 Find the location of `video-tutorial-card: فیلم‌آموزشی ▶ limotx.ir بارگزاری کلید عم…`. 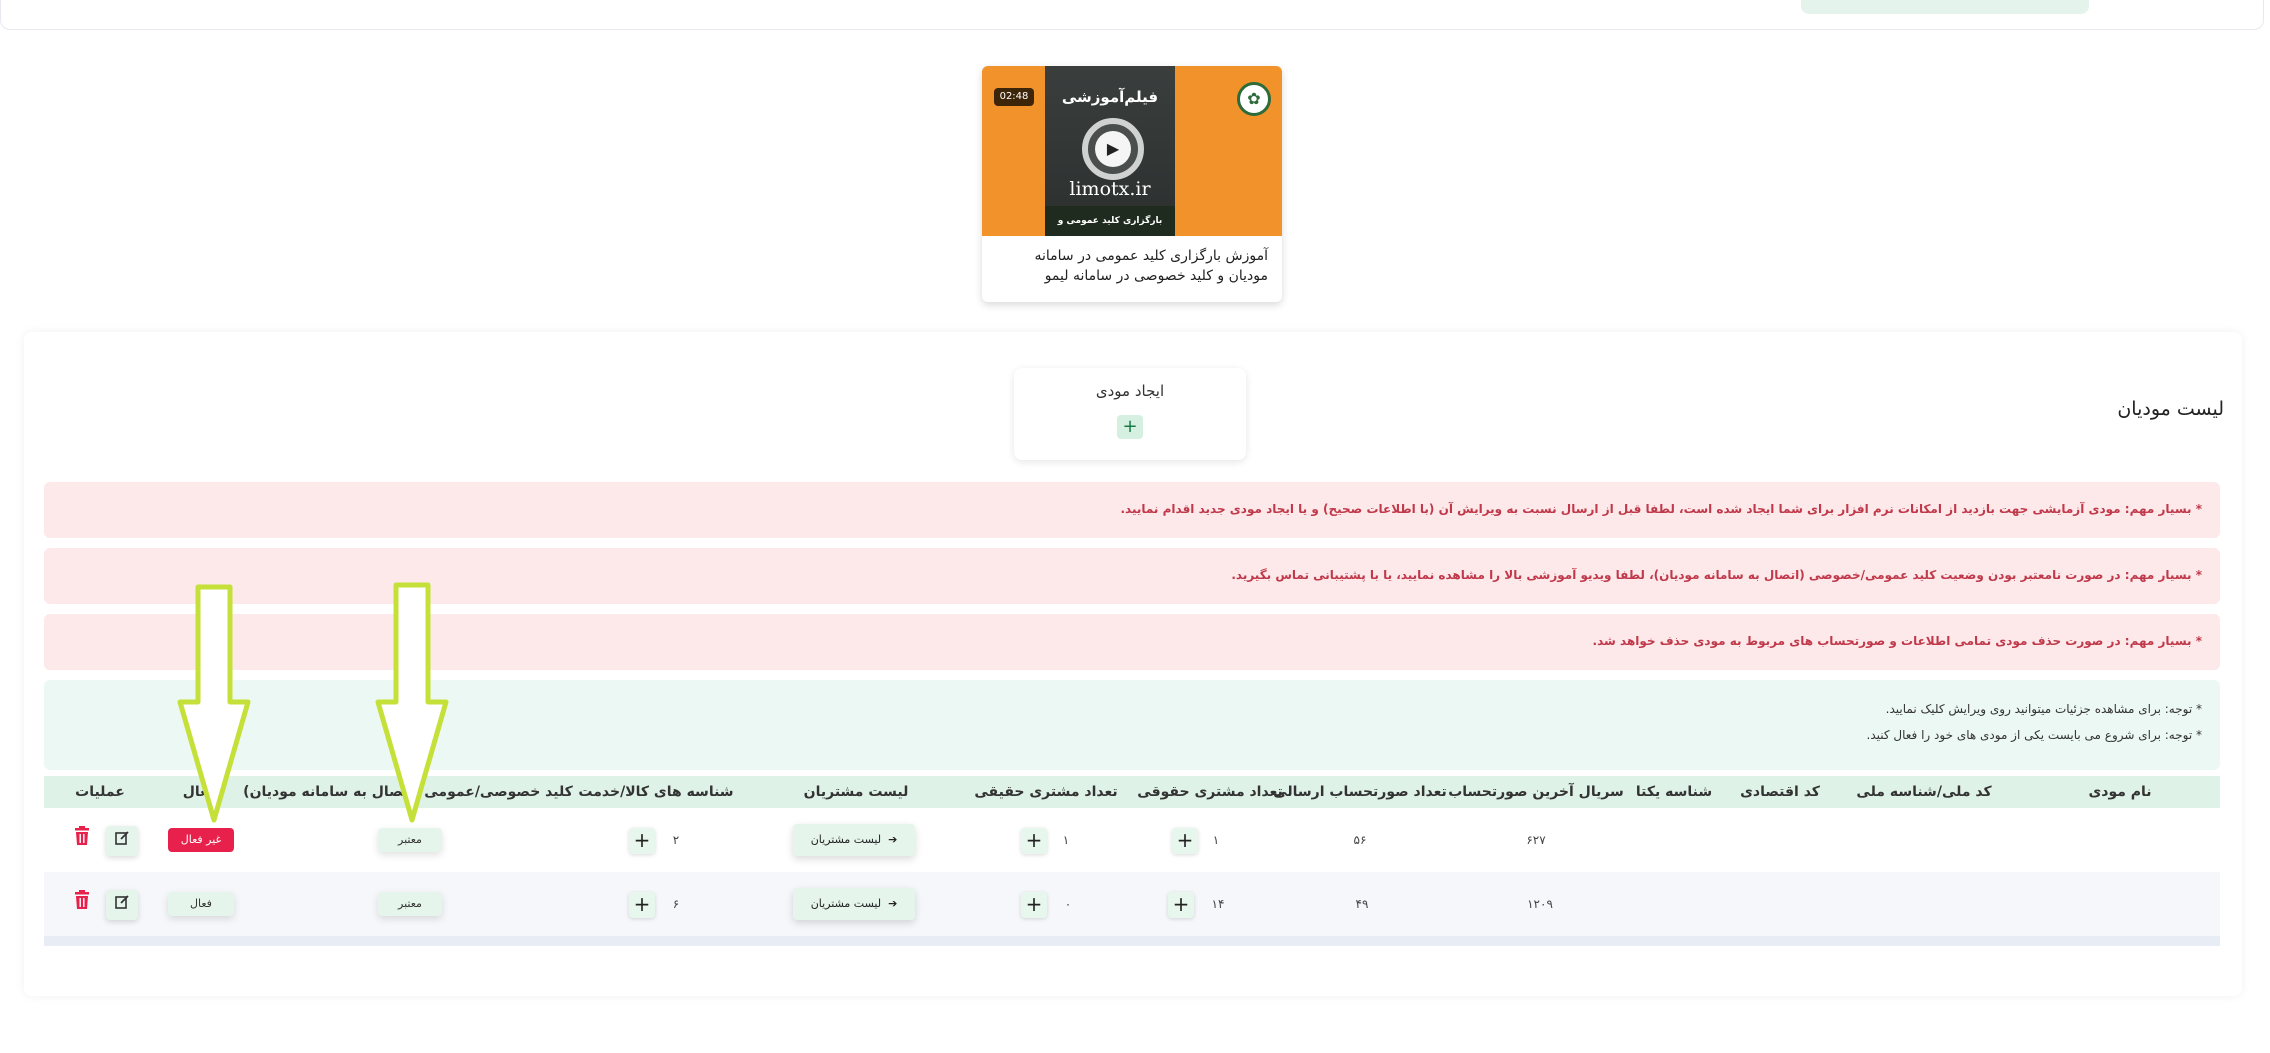

video-tutorial-card: فیلم‌آموزشی ▶ limotx.ir بارگزاری کلید عم… is located at coordinates (1132, 184).